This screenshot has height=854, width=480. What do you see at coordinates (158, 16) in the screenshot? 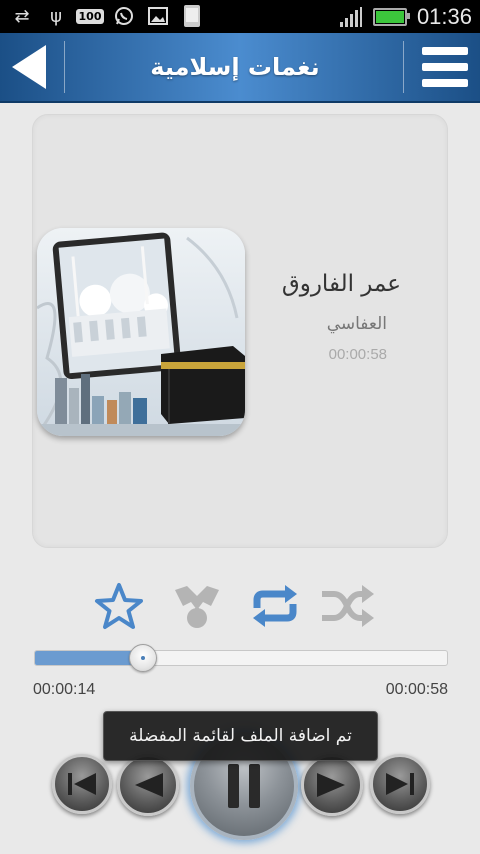
I see `image-icon` at bounding box center [158, 16].